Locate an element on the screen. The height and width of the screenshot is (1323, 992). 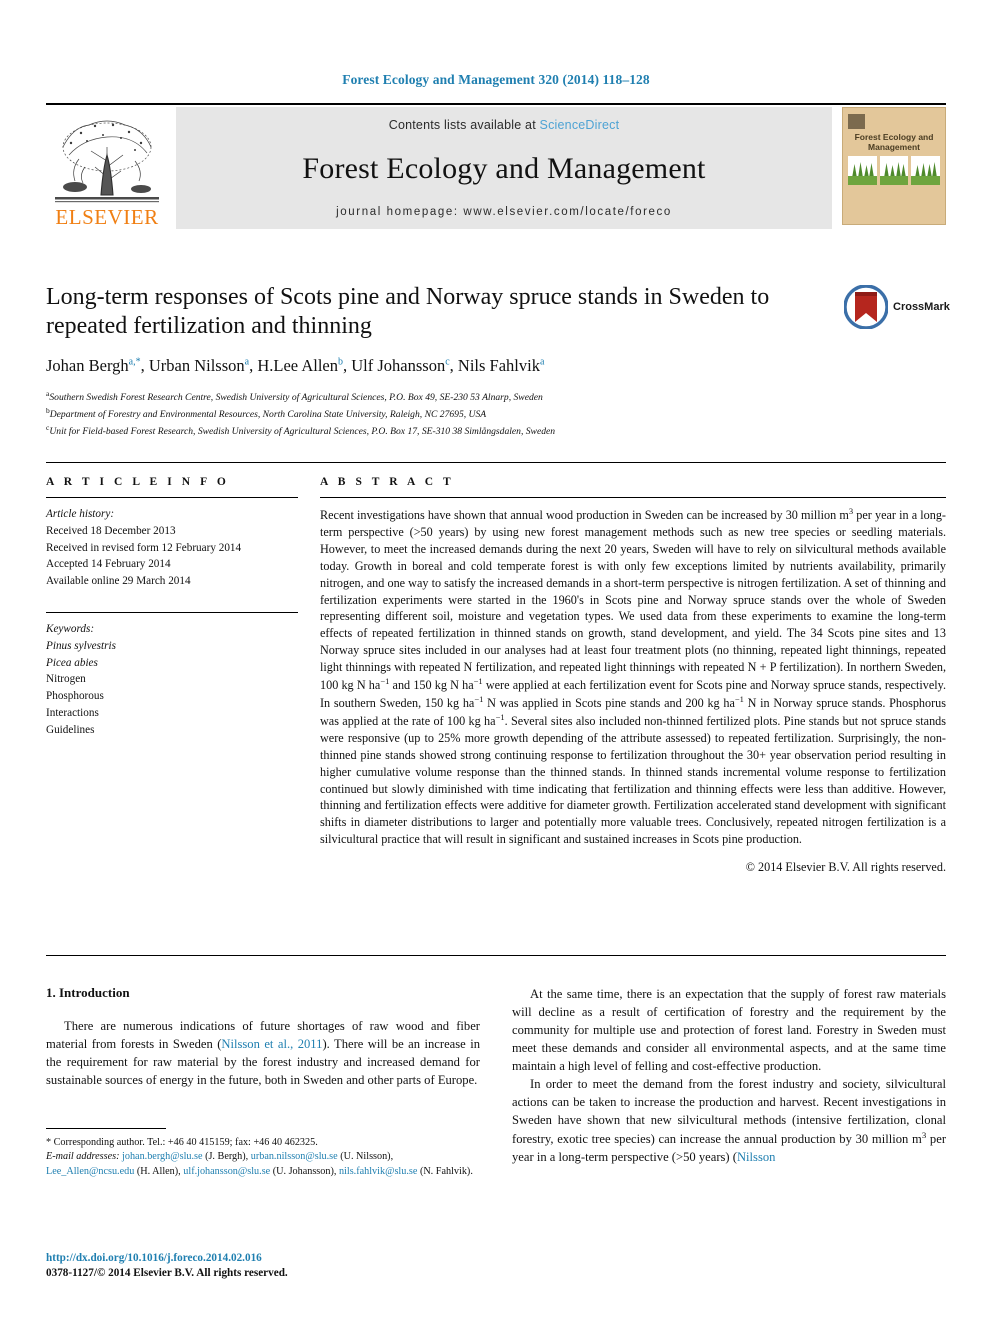
author-name: Johan Bergh is located at coordinates (87, 365).